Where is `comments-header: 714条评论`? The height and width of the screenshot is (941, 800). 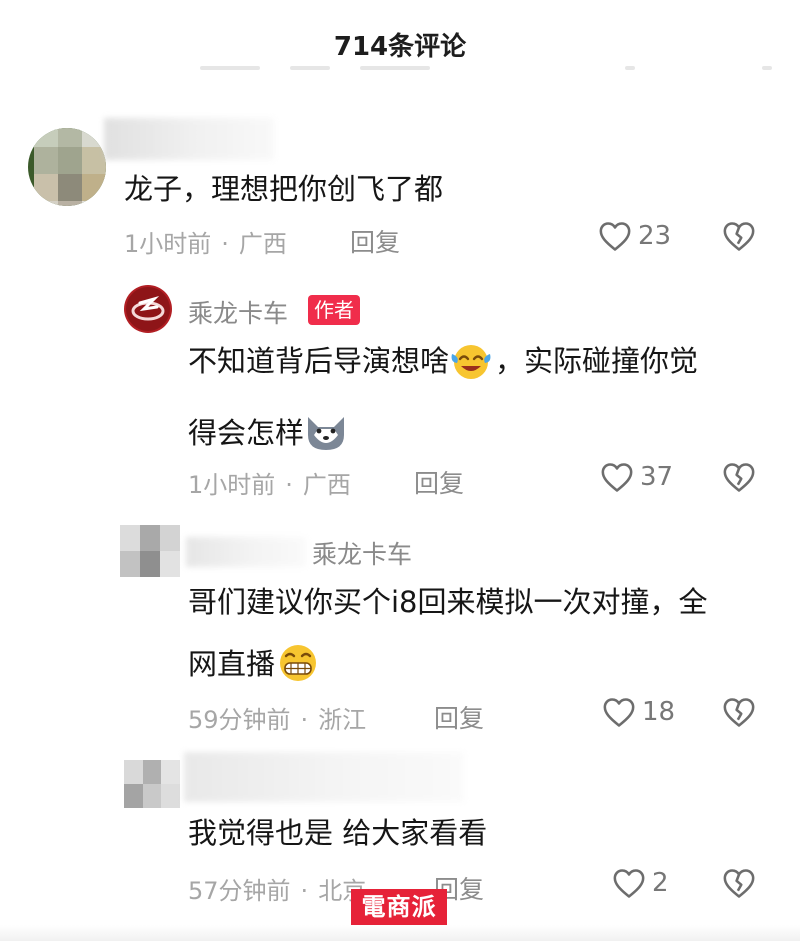
comments-header: 714条评论 is located at coordinates (400, 36).